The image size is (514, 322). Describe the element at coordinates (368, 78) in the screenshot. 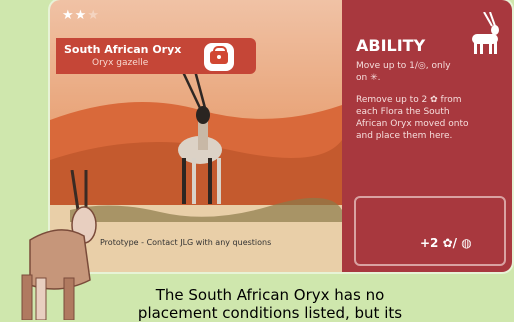

I see `ability-line: on ✳.` at that location.